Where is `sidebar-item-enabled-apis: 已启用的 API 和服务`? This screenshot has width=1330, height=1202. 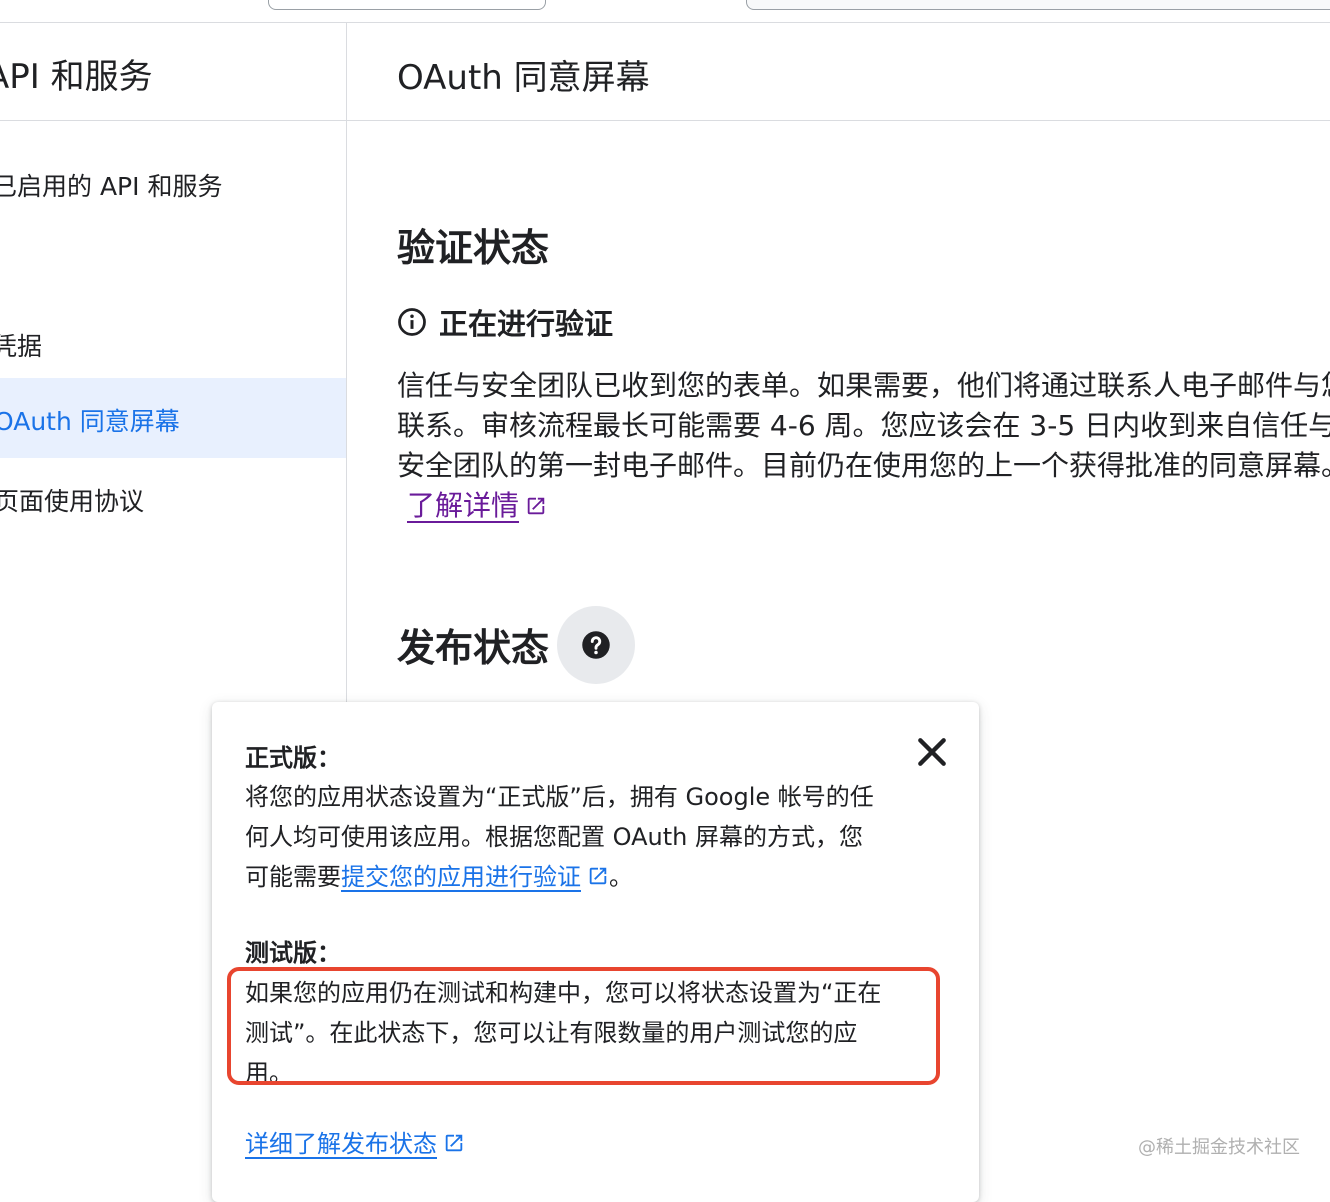
sidebar-item-enabled-apis: 已启用的 API 和服务 is located at coordinates (173, 183).